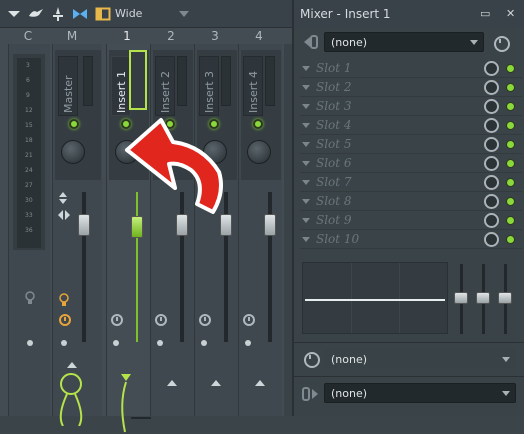  Describe the element at coordinates (64, 215) in the screenshot. I see `swap-icon` at that location.